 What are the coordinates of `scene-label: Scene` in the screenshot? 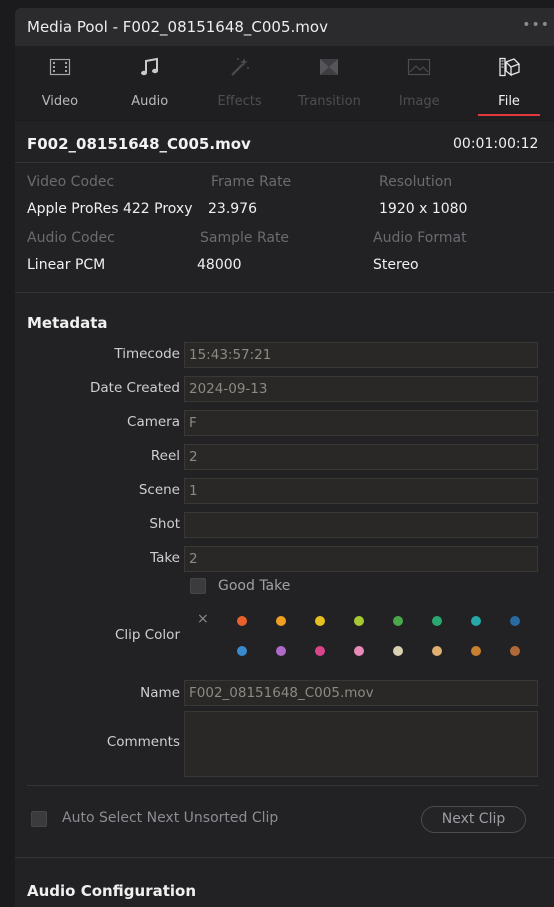 It's located at (159, 490).